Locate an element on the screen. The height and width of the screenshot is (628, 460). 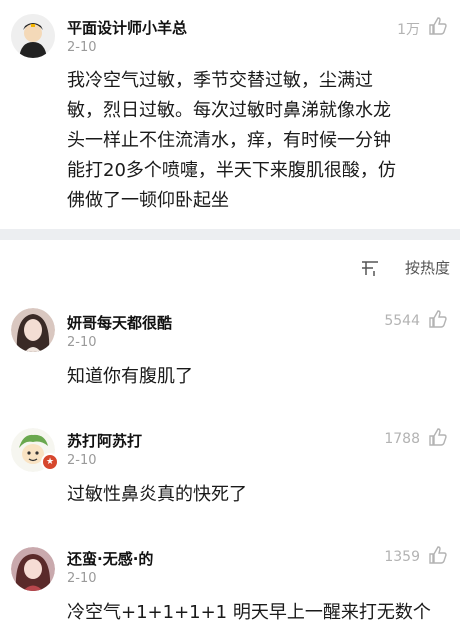
sort-by-hot-button: 按热度 is located at coordinates (427, 267).